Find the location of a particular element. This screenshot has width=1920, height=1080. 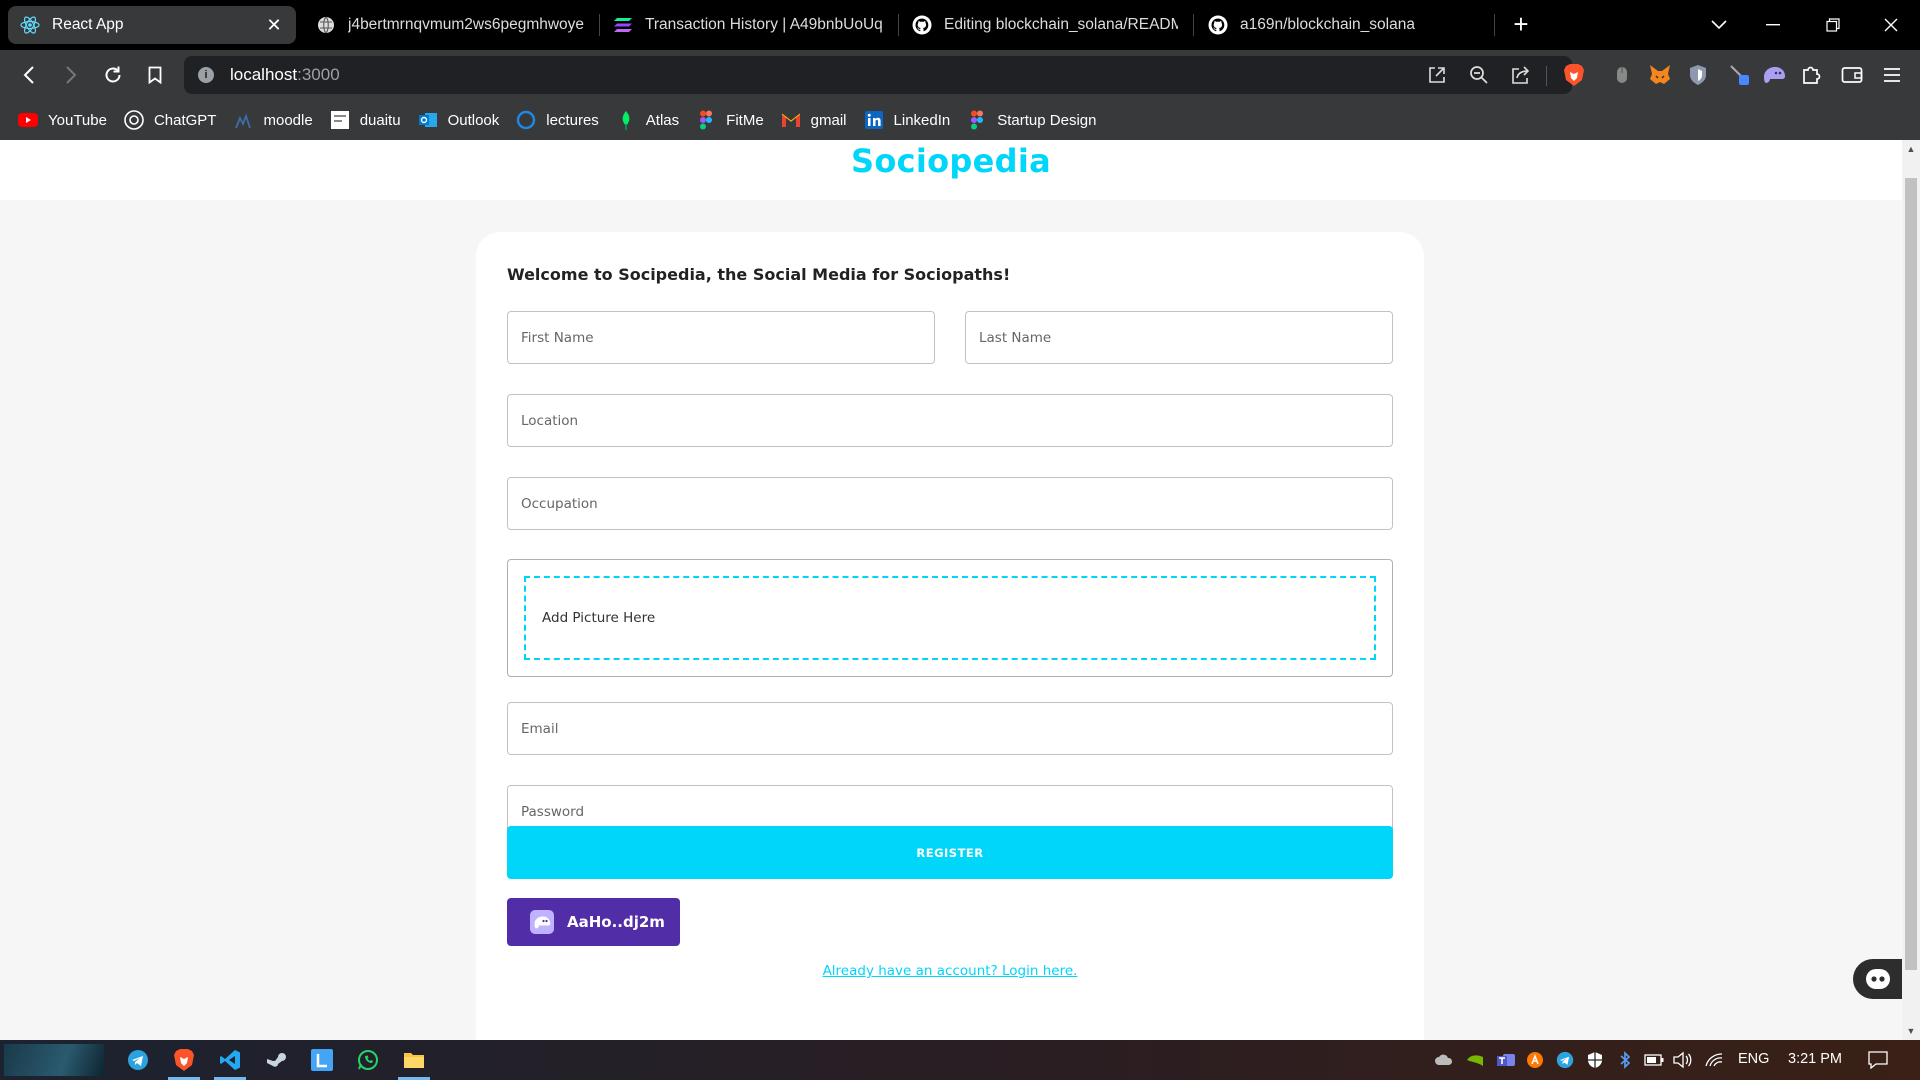

metamask-fox-icon is located at coordinates (1660, 75).